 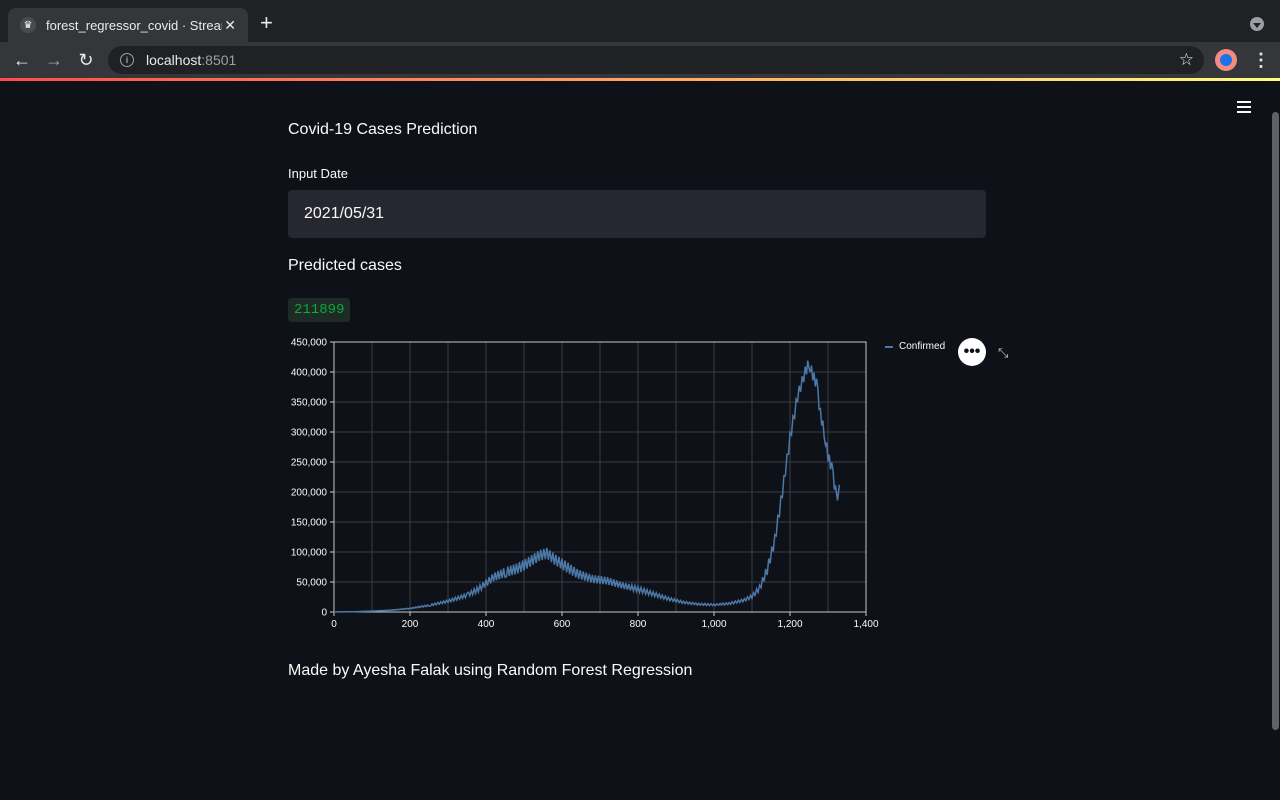 I want to click on fullscreen-expand-icon: ⤡, so click(x=1006, y=353).